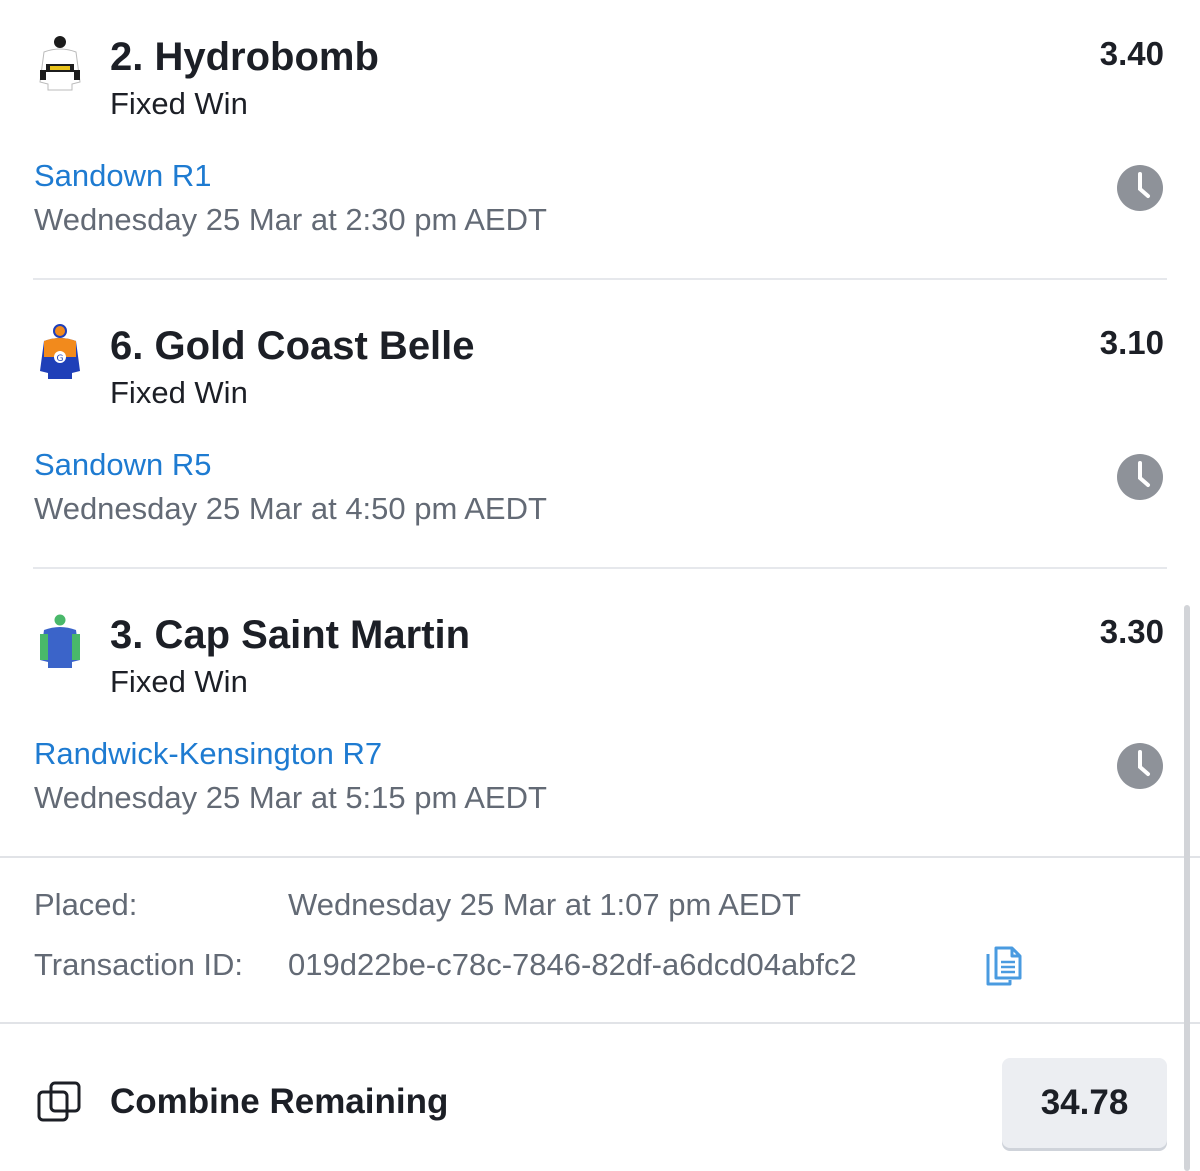 This screenshot has height=1171, width=1200. What do you see at coordinates (292, 346) in the screenshot?
I see `runner-name: 6. Gold Coast Belle` at bounding box center [292, 346].